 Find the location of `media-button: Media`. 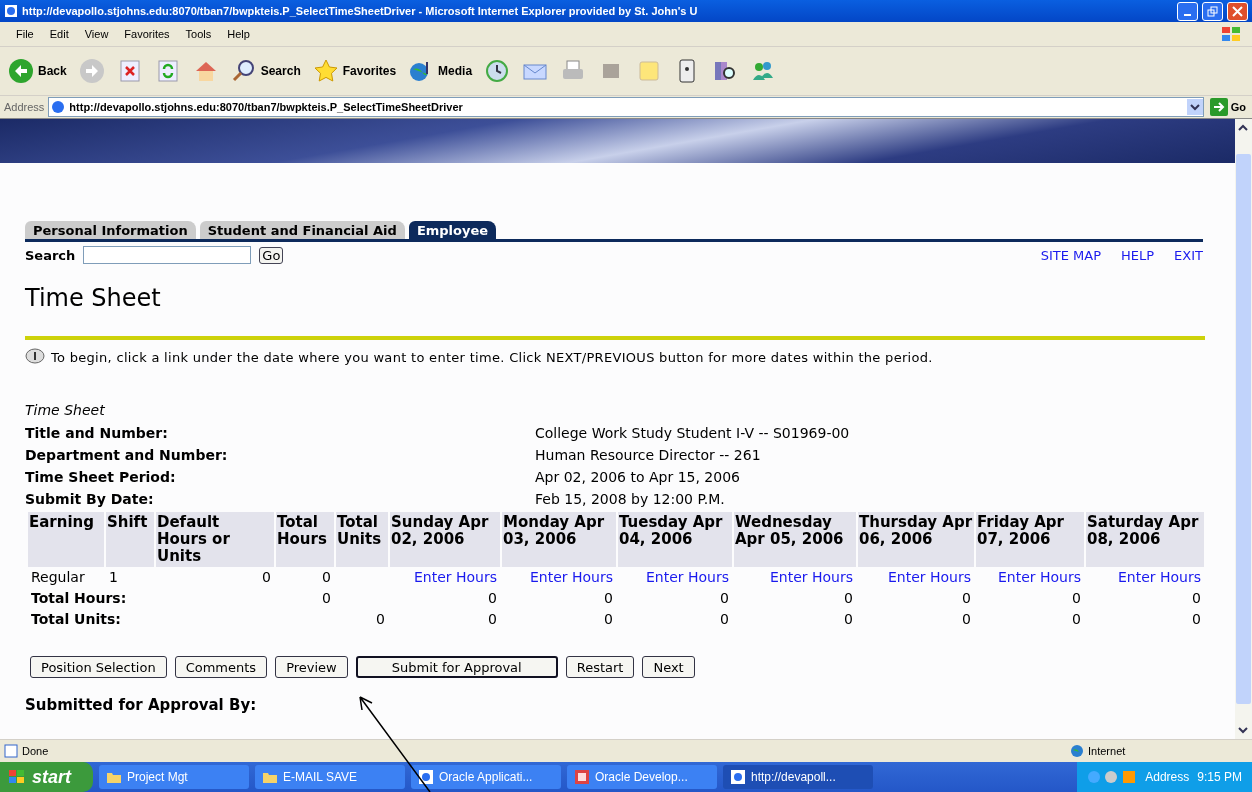

media-button: Media is located at coordinates (440, 71).